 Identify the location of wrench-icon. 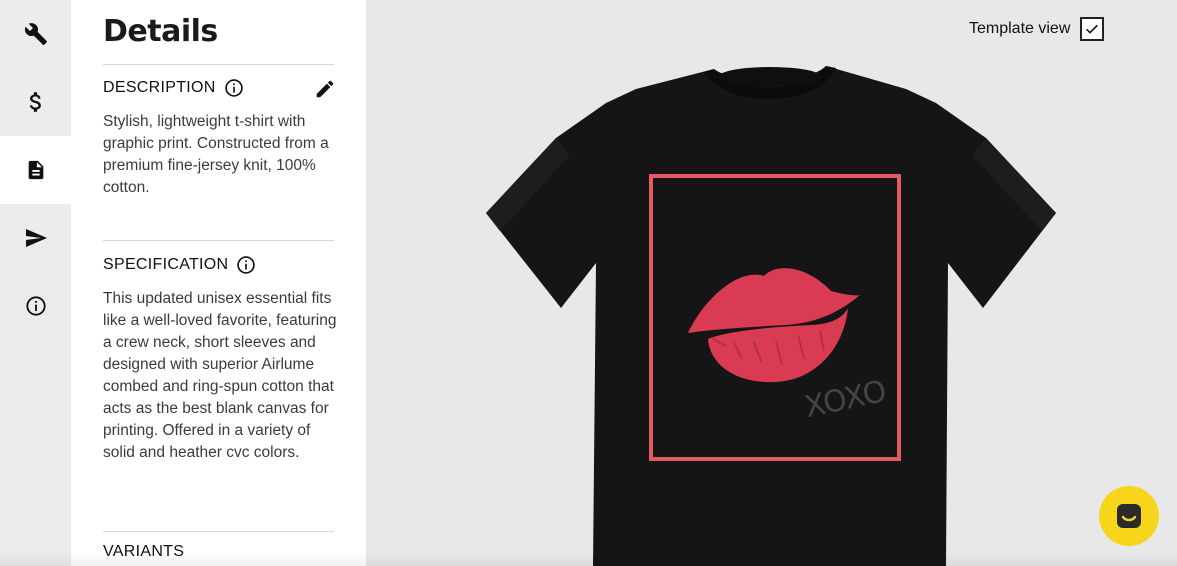
(35, 34).